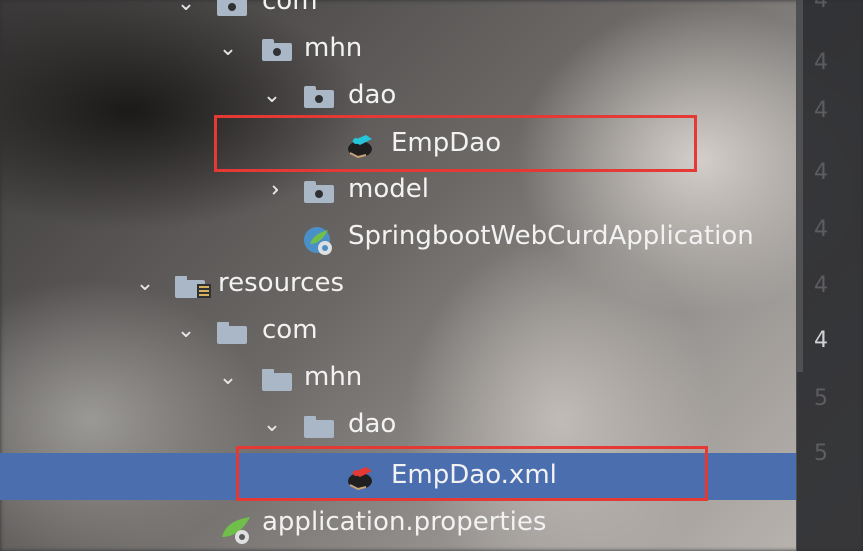 The width and height of the screenshot is (863, 551). Describe the element at coordinates (829, 275) in the screenshot. I see `editor-gutter: 4 4 4 4 4 4 4 5 5` at that location.